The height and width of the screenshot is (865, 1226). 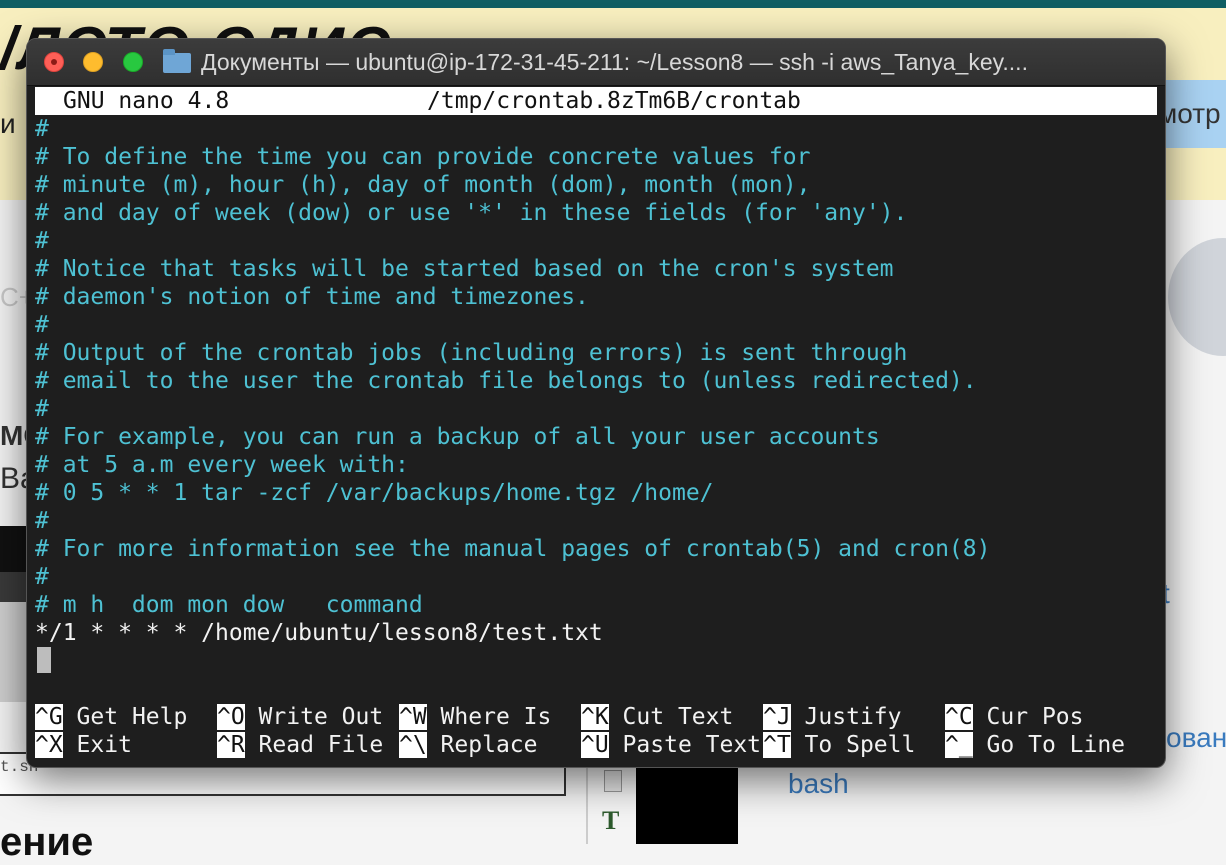 I want to click on shortcut-label: Cur Pos, so click(x=1028, y=717).